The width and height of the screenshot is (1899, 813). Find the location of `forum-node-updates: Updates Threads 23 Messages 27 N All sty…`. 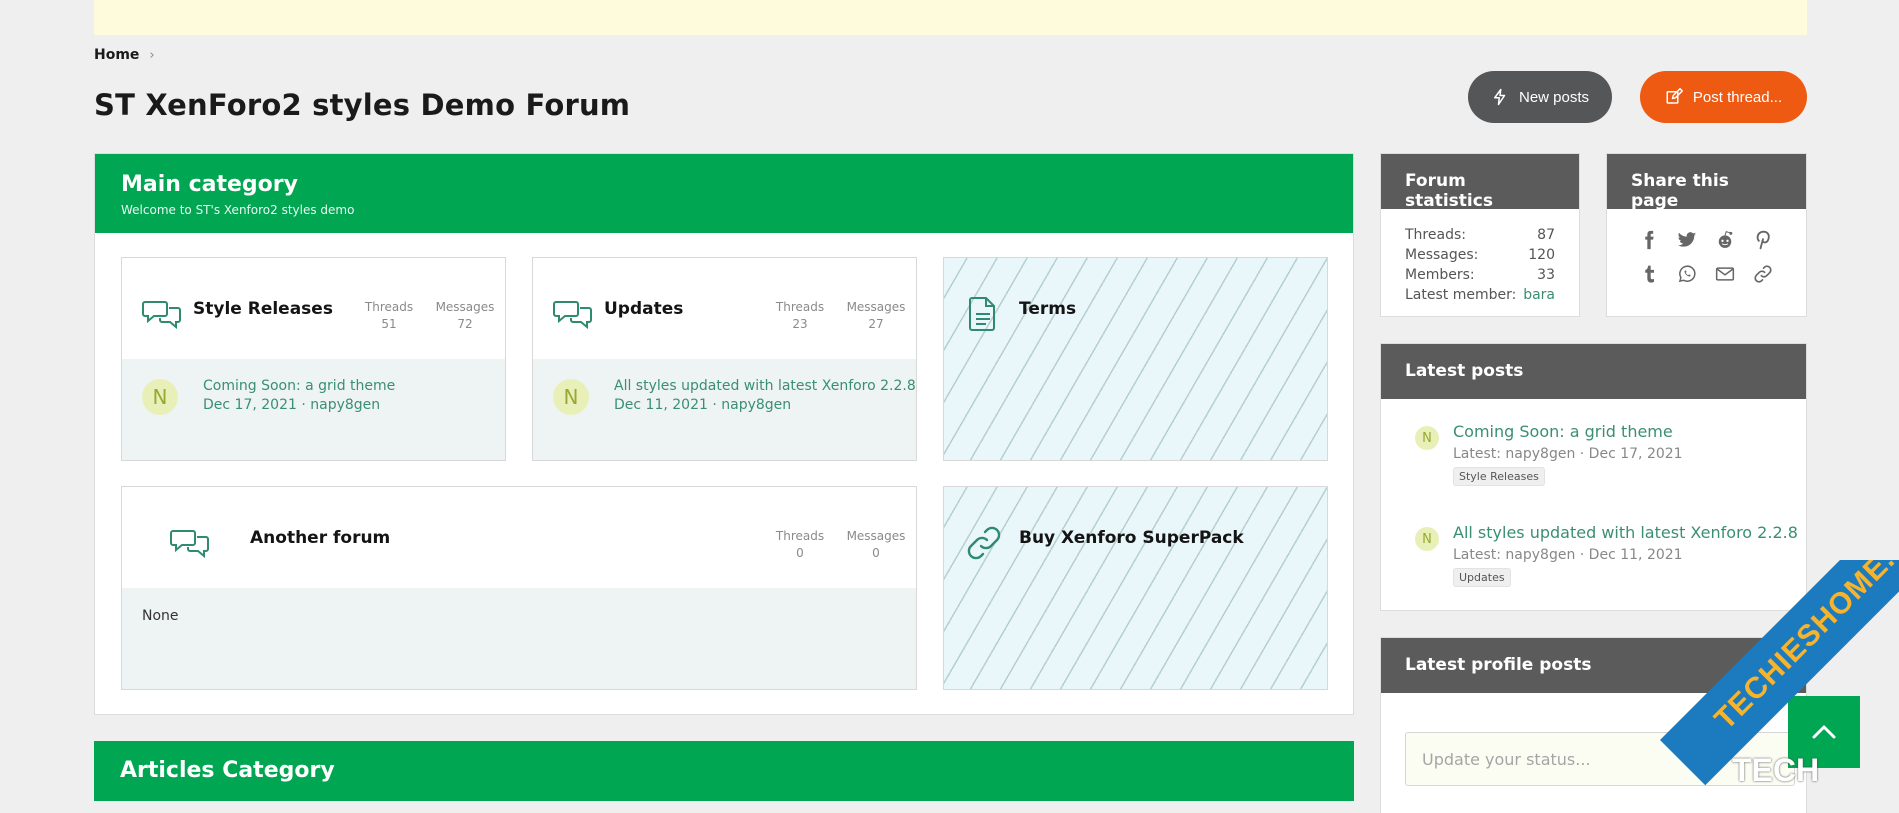

forum-node-updates: Updates Threads 23 Messages 27 N All sty… is located at coordinates (724, 359).